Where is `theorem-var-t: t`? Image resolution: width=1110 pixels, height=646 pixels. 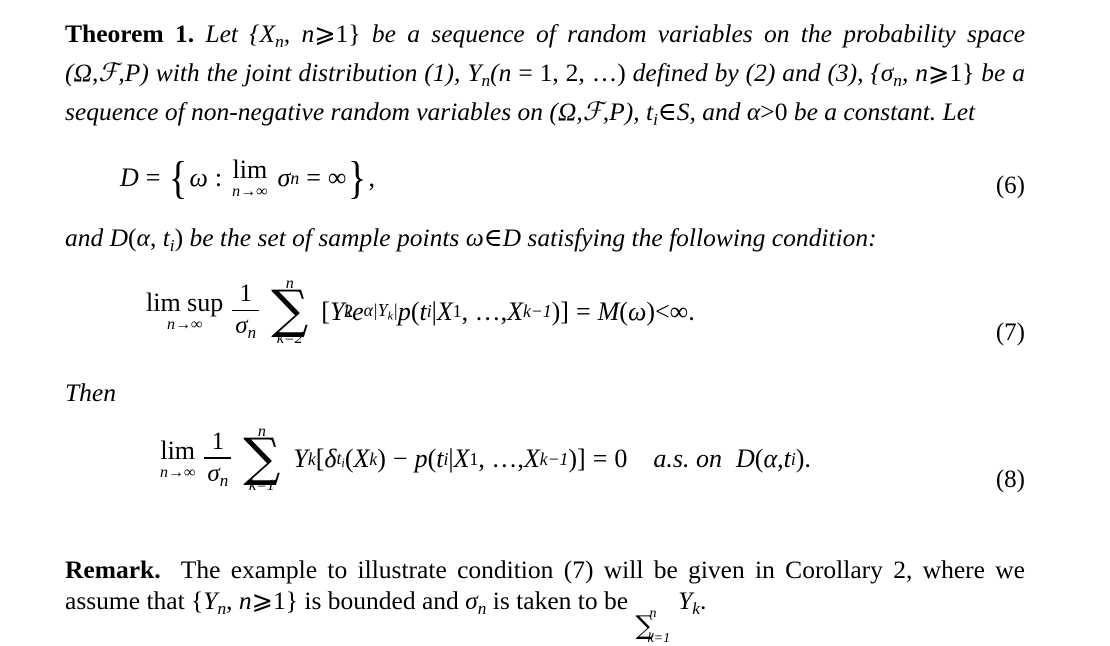 theorem-var-t: t is located at coordinates (649, 111).